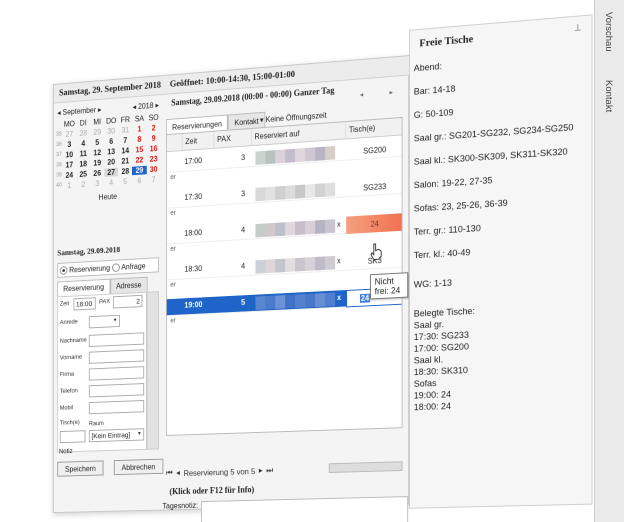 This screenshot has height=522, width=624. What do you see at coordinates (269, 470) in the screenshot?
I see `last-record-icon: ⏭` at bounding box center [269, 470].